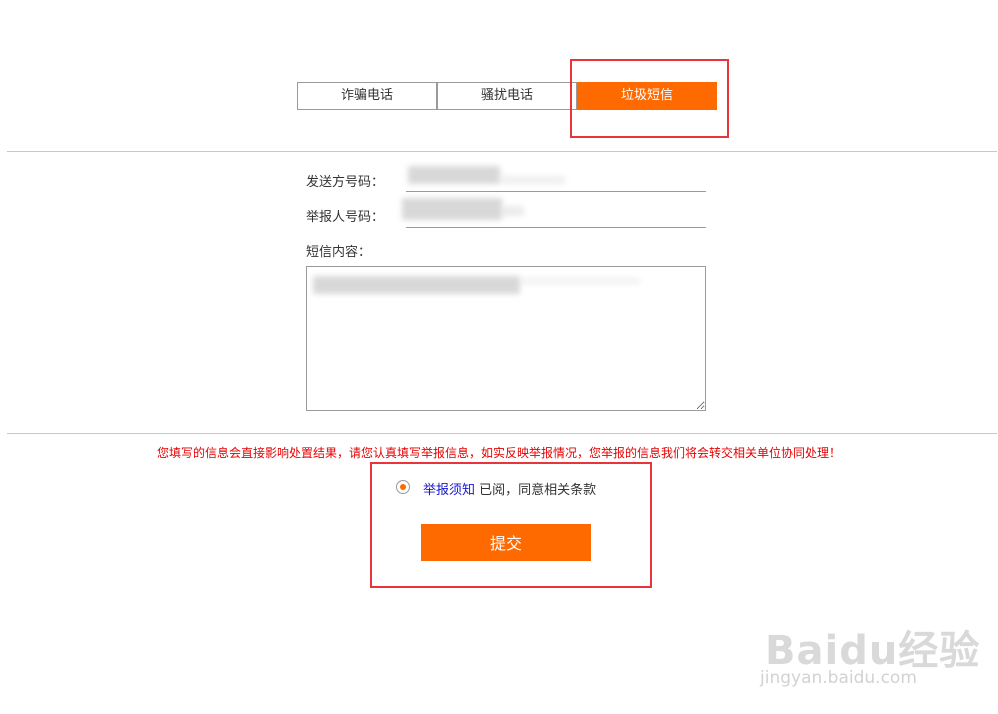 The width and height of the screenshot is (998, 714). I want to click on highlight-box-tab, so click(649, 98).